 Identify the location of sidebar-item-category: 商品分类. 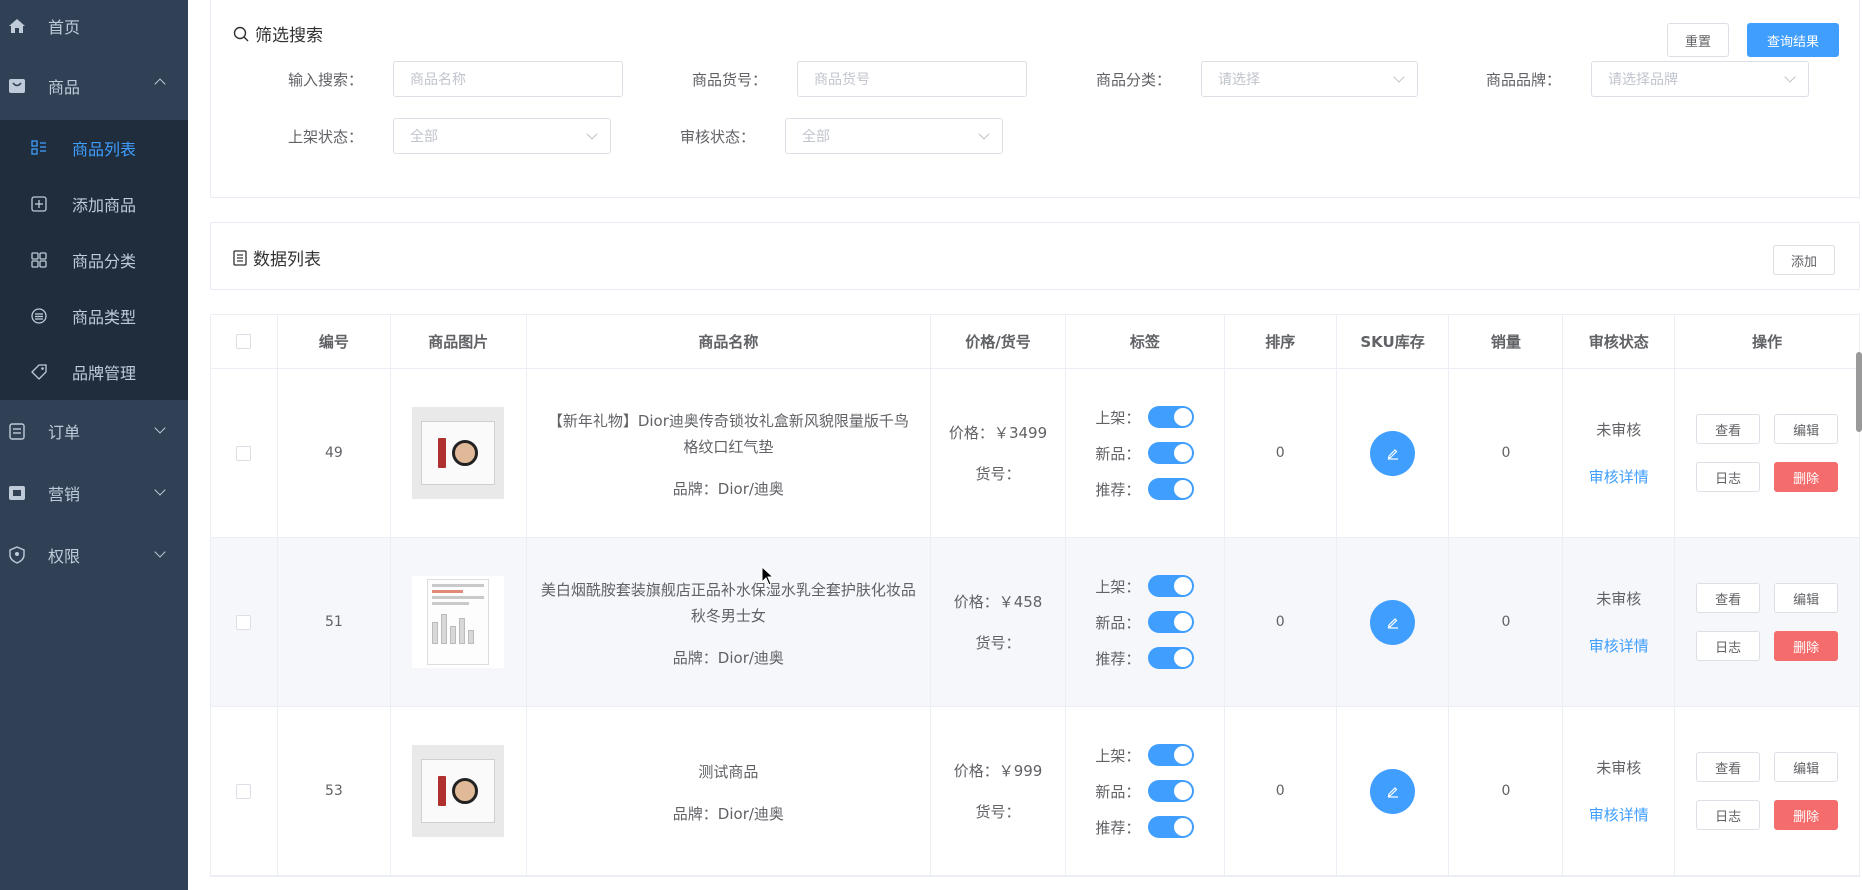
(94, 260).